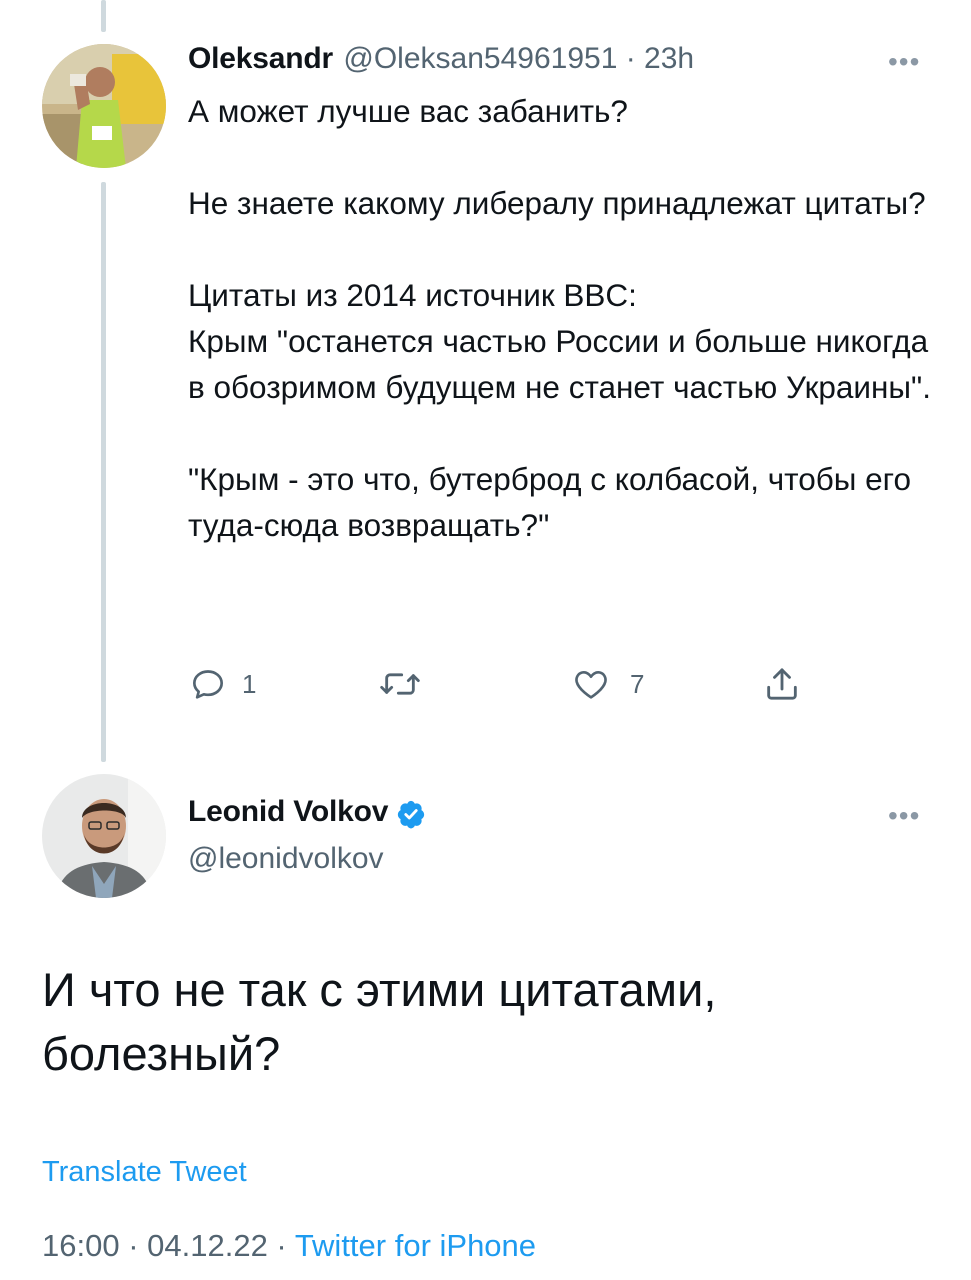 The width and height of the screenshot is (971, 1280). What do you see at coordinates (379, 1021) in the screenshot?
I see `main-tweet-text: И что не так с этими цитатами, болезный?` at bounding box center [379, 1021].